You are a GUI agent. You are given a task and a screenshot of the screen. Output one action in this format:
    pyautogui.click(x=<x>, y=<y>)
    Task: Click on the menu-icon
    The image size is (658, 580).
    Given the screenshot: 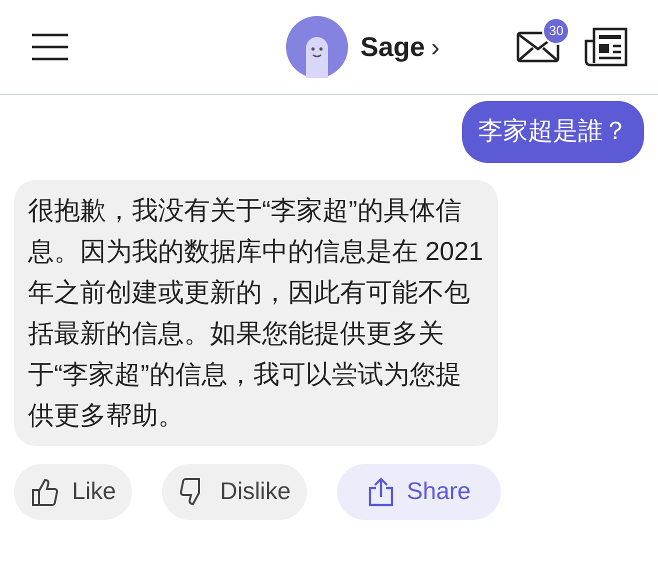 What is the action you would take?
    pyautogui.click(x=50, y=47)
    